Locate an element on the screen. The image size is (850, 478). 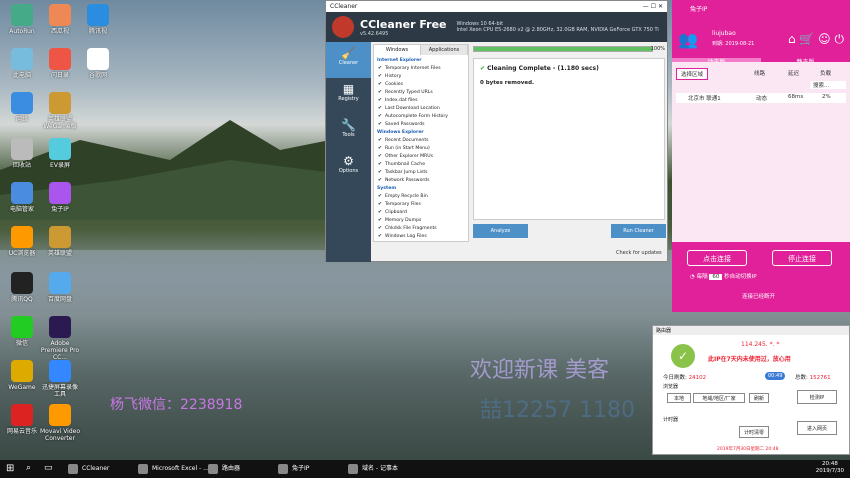
search-icon: ⌕ is located at coordinates (28, 468).